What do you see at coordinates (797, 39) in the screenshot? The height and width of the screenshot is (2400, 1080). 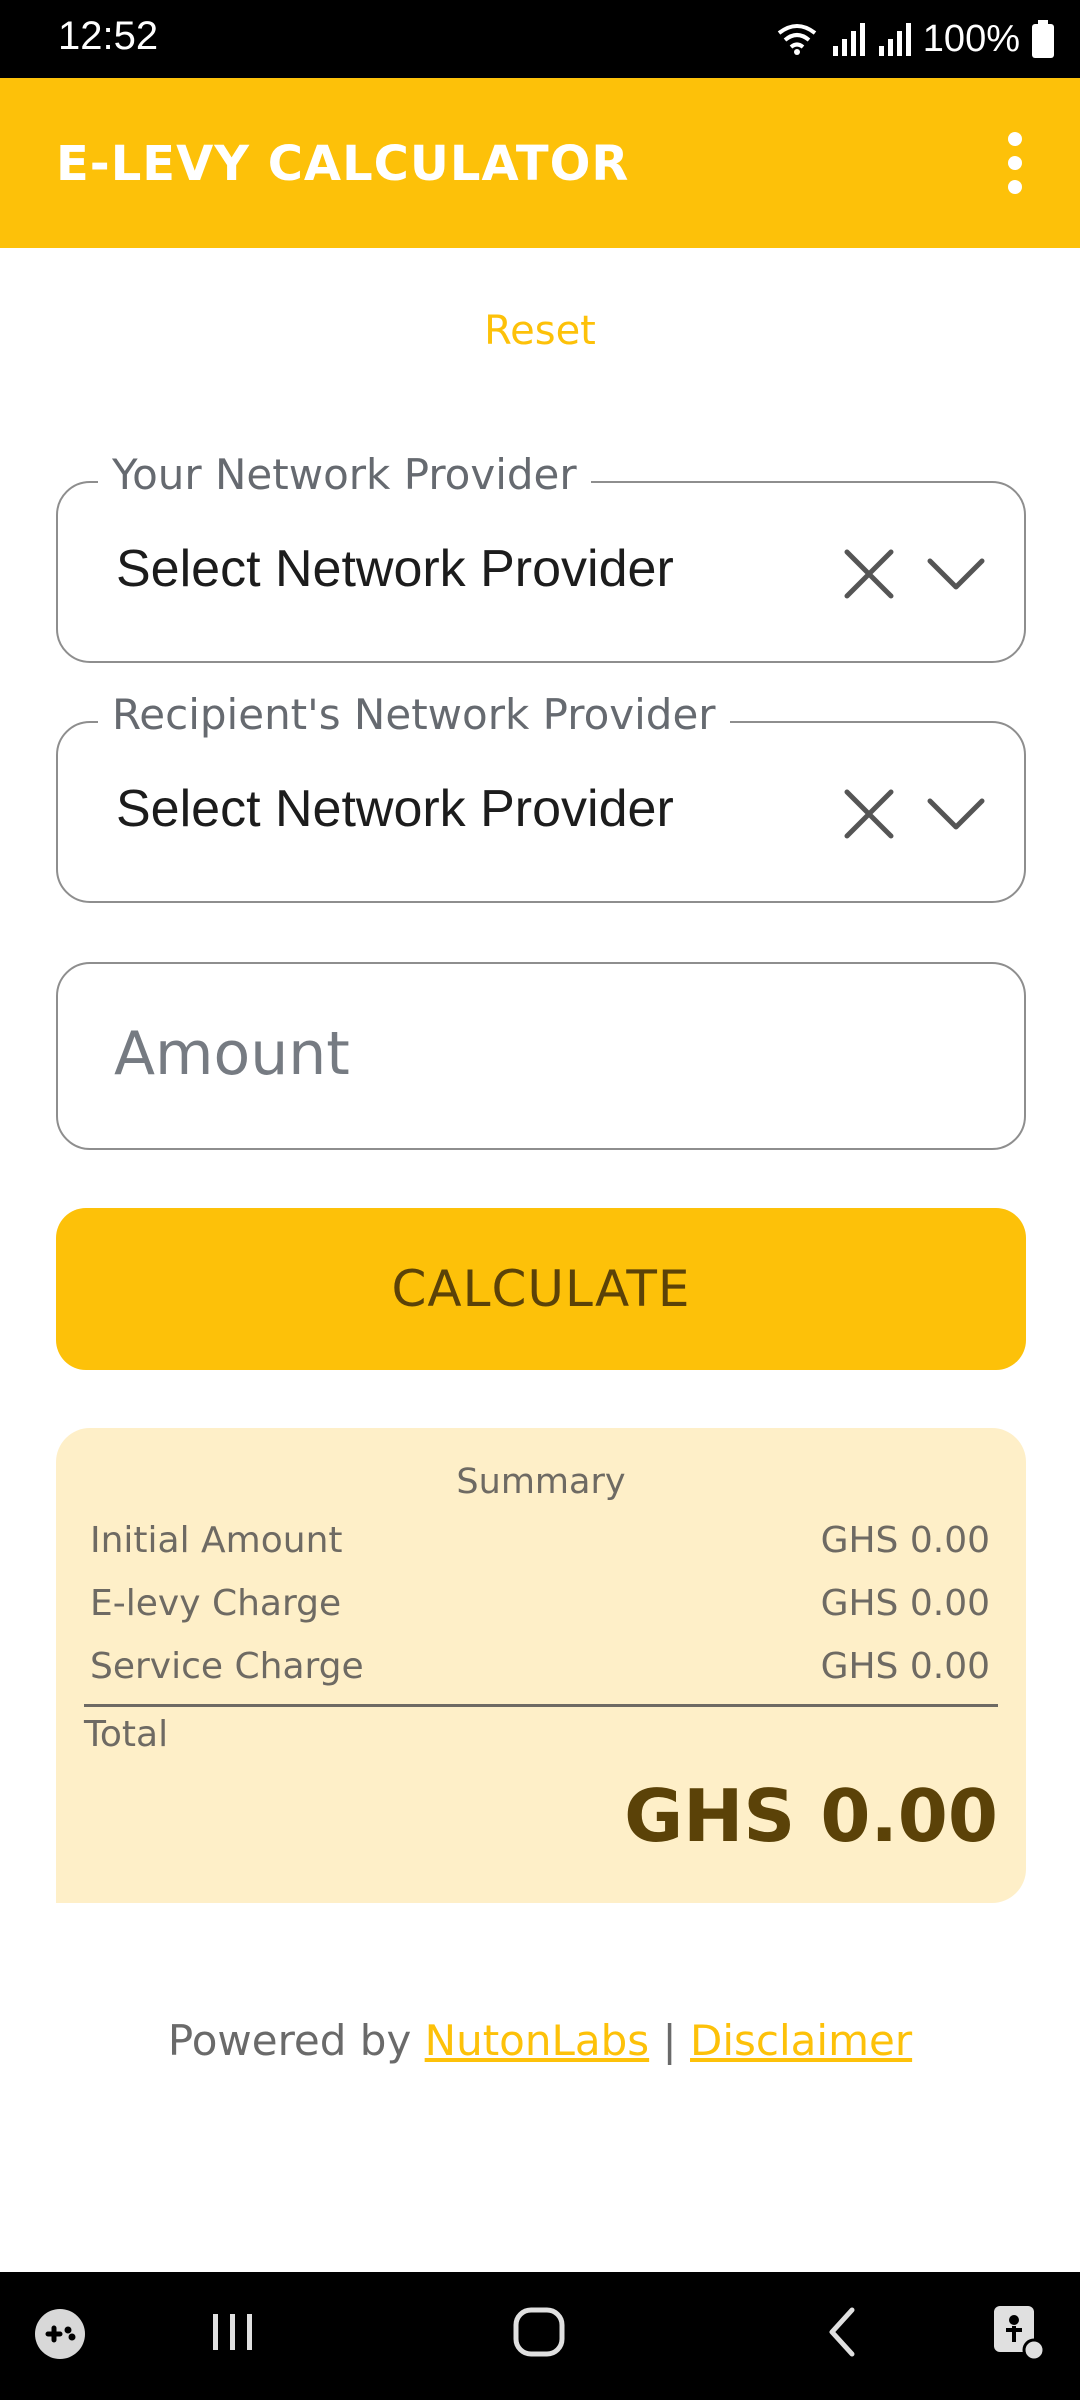 I see `wifi-icon` at bounding box center [797, 39].